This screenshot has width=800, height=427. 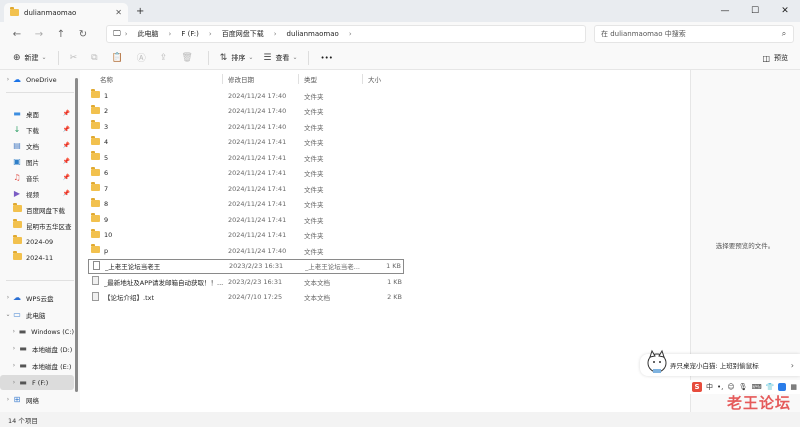 I want to click on forward-button: →, so click(x=39, y=34).